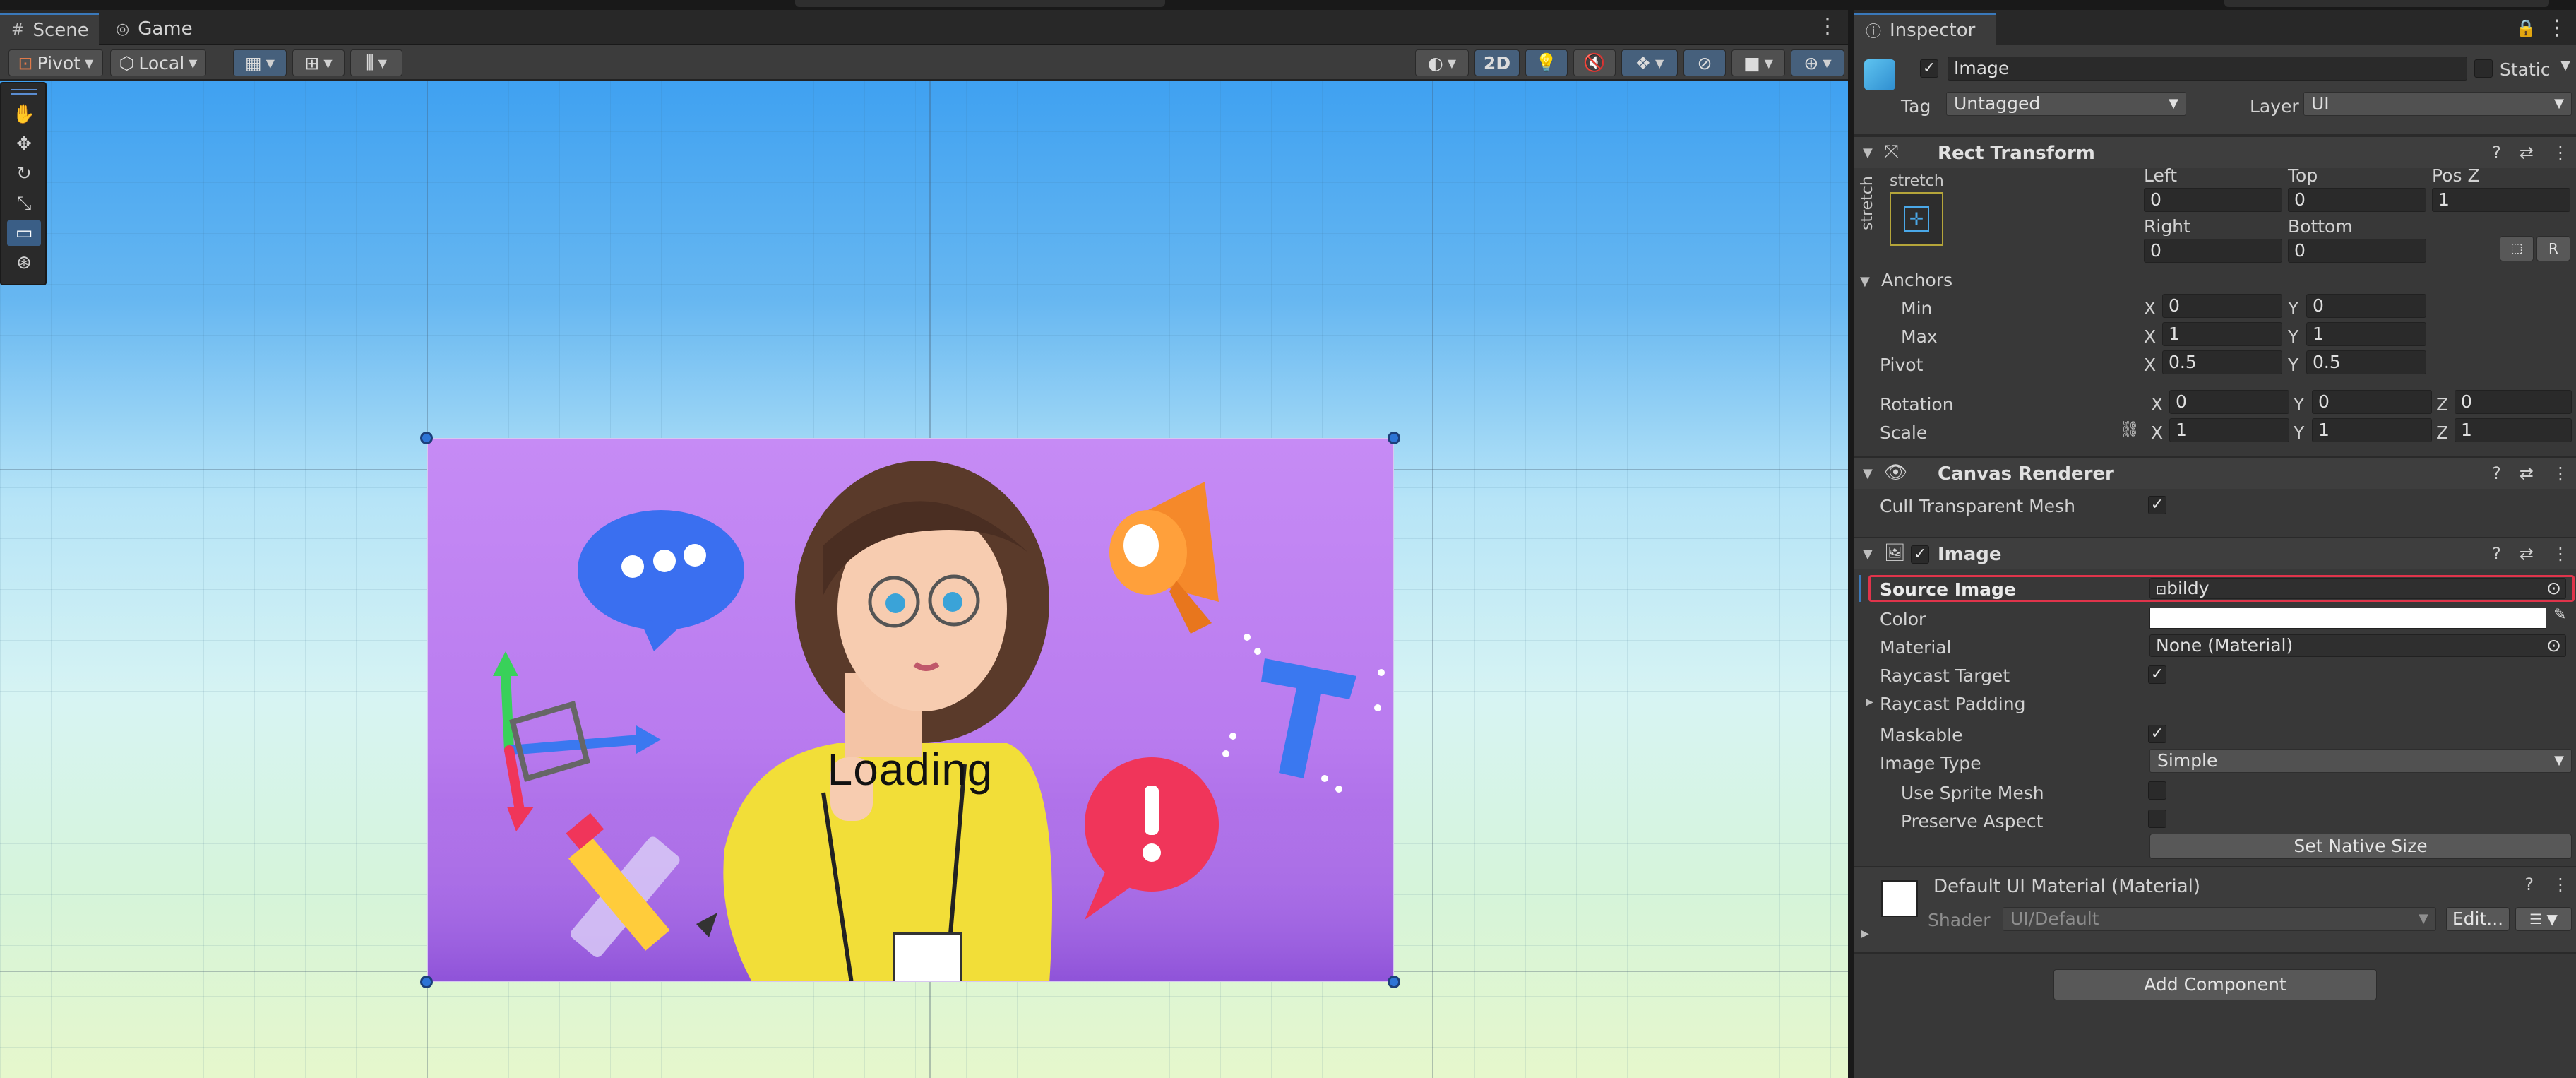 This screenshot has width=2576, height=1078. What do you see at coordinates (24, 233) in the screenshot?
I see `rect-tool-icon: ▭` at bounding box center [24, 233].